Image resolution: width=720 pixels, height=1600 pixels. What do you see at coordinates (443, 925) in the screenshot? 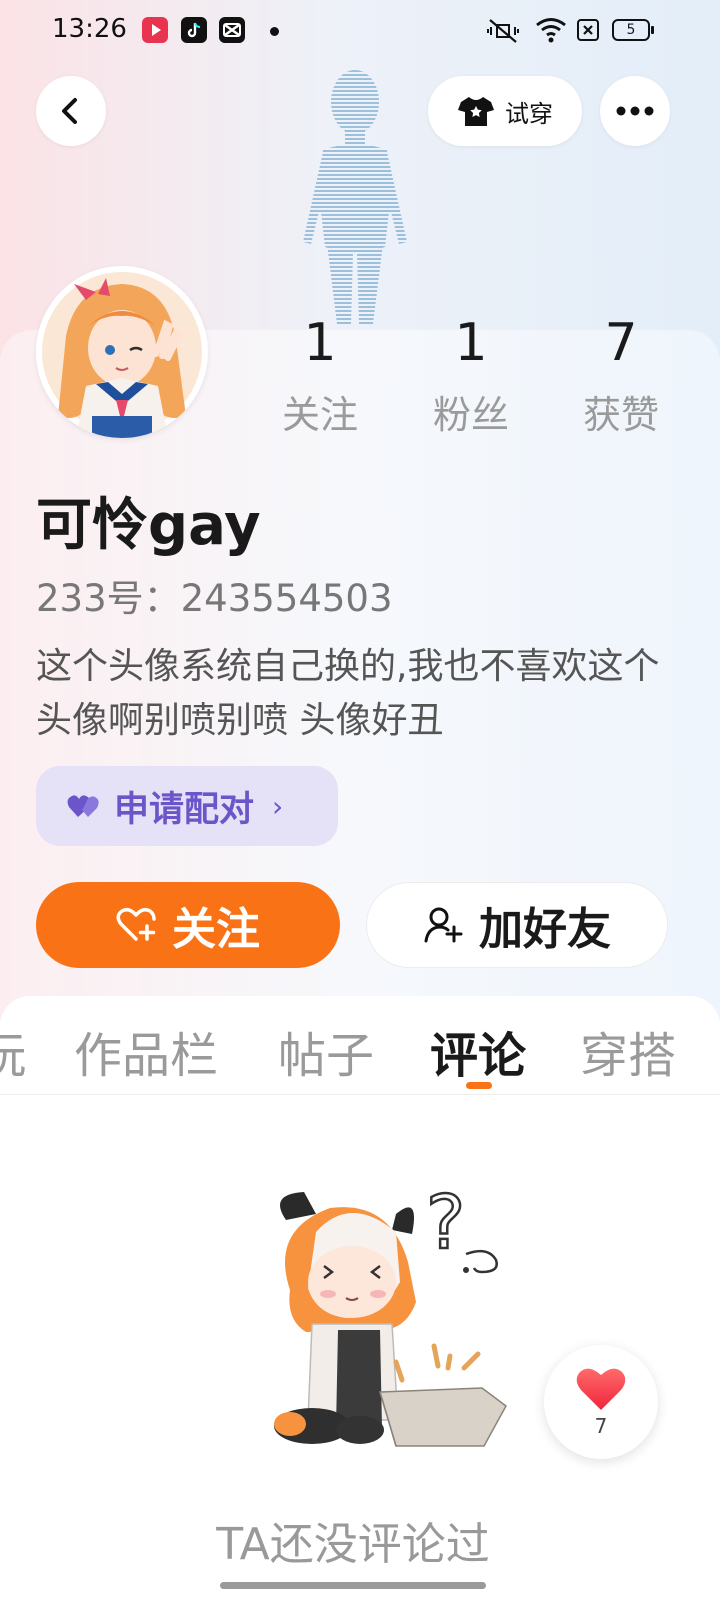
I see `add-user-icon` at bounding box center [443, 925].